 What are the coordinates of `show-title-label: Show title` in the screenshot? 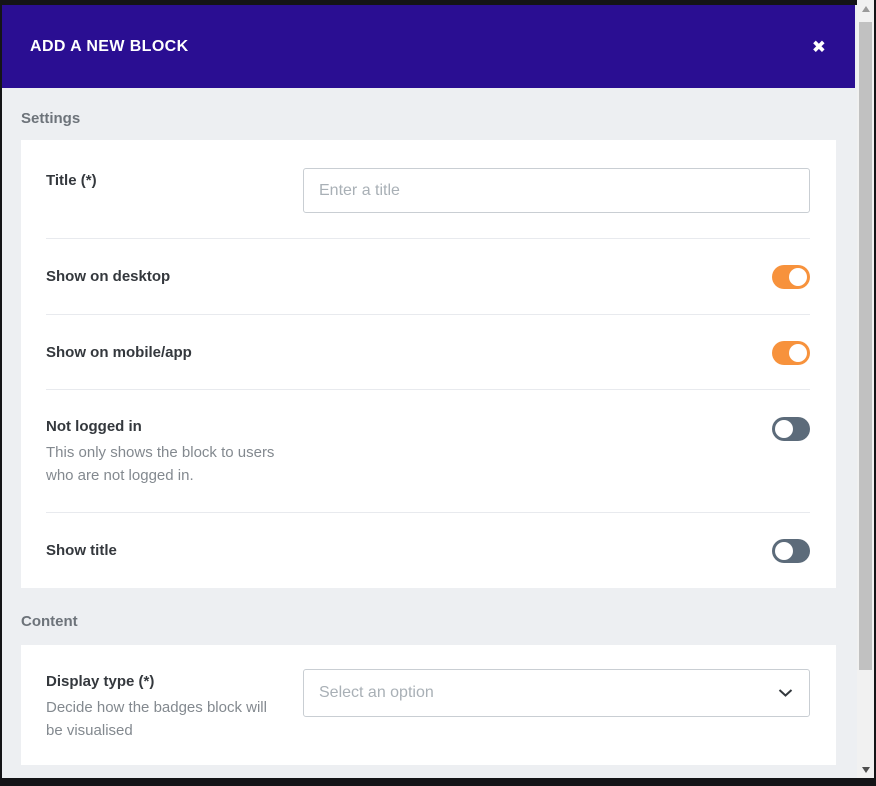 It's located at (81, 550).